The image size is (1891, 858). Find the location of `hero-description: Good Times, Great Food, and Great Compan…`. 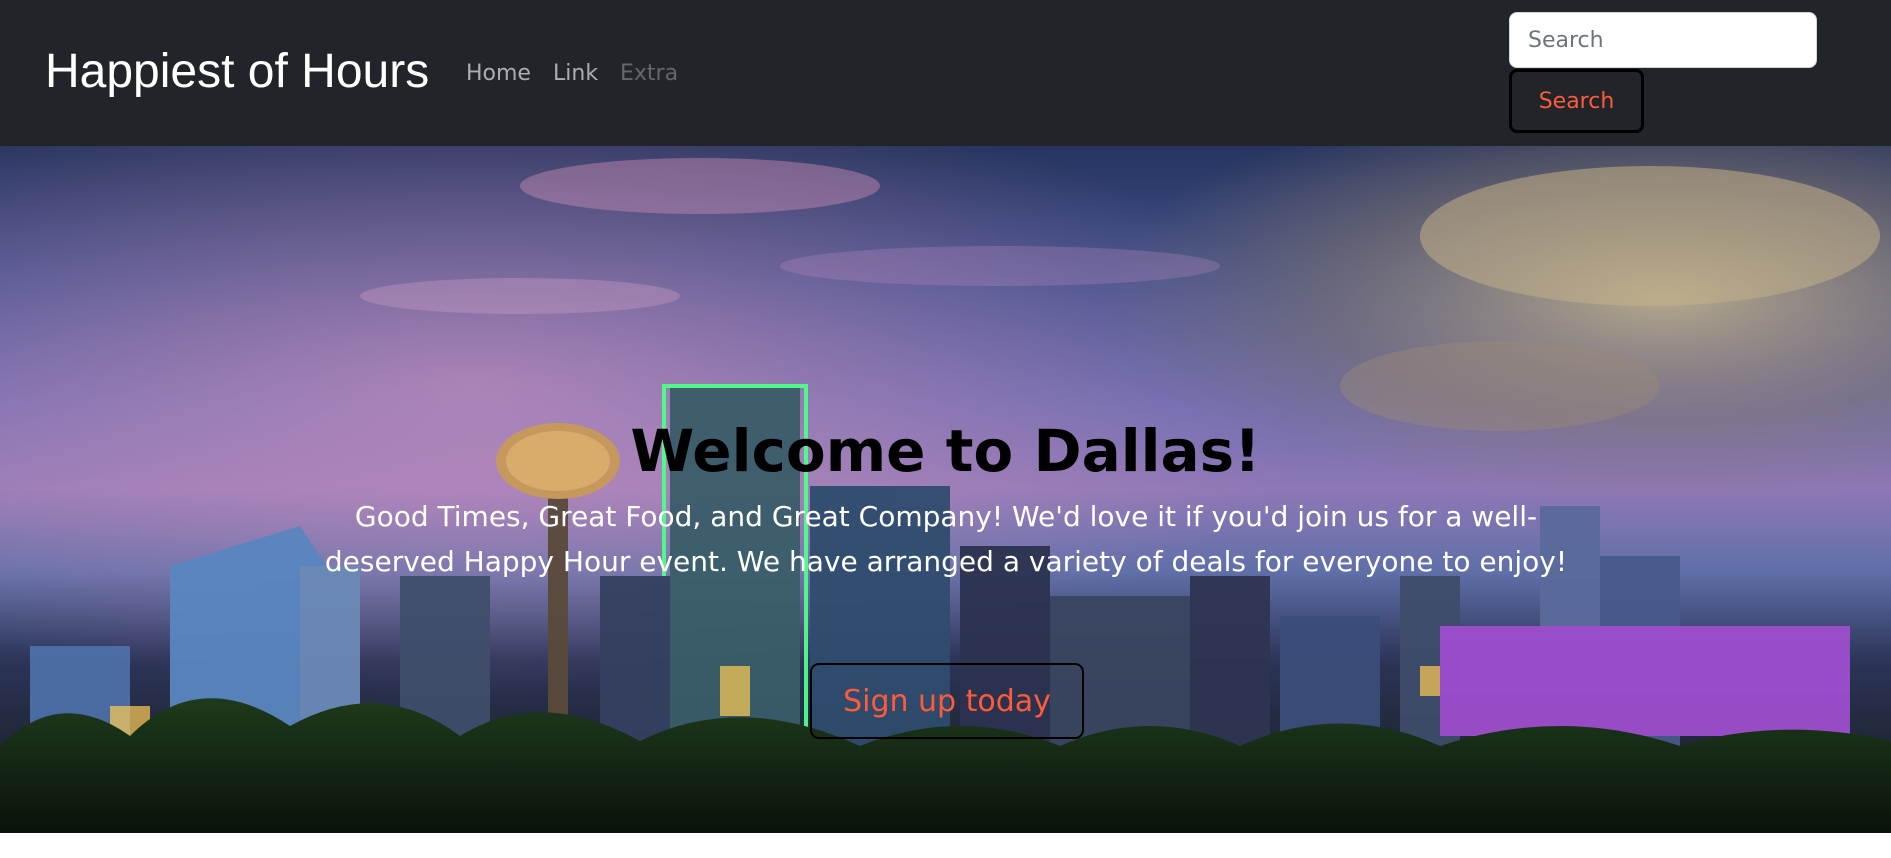

hero-description: Good Times, Great Food, and Great Compan… is located at coordinates (946, 539).